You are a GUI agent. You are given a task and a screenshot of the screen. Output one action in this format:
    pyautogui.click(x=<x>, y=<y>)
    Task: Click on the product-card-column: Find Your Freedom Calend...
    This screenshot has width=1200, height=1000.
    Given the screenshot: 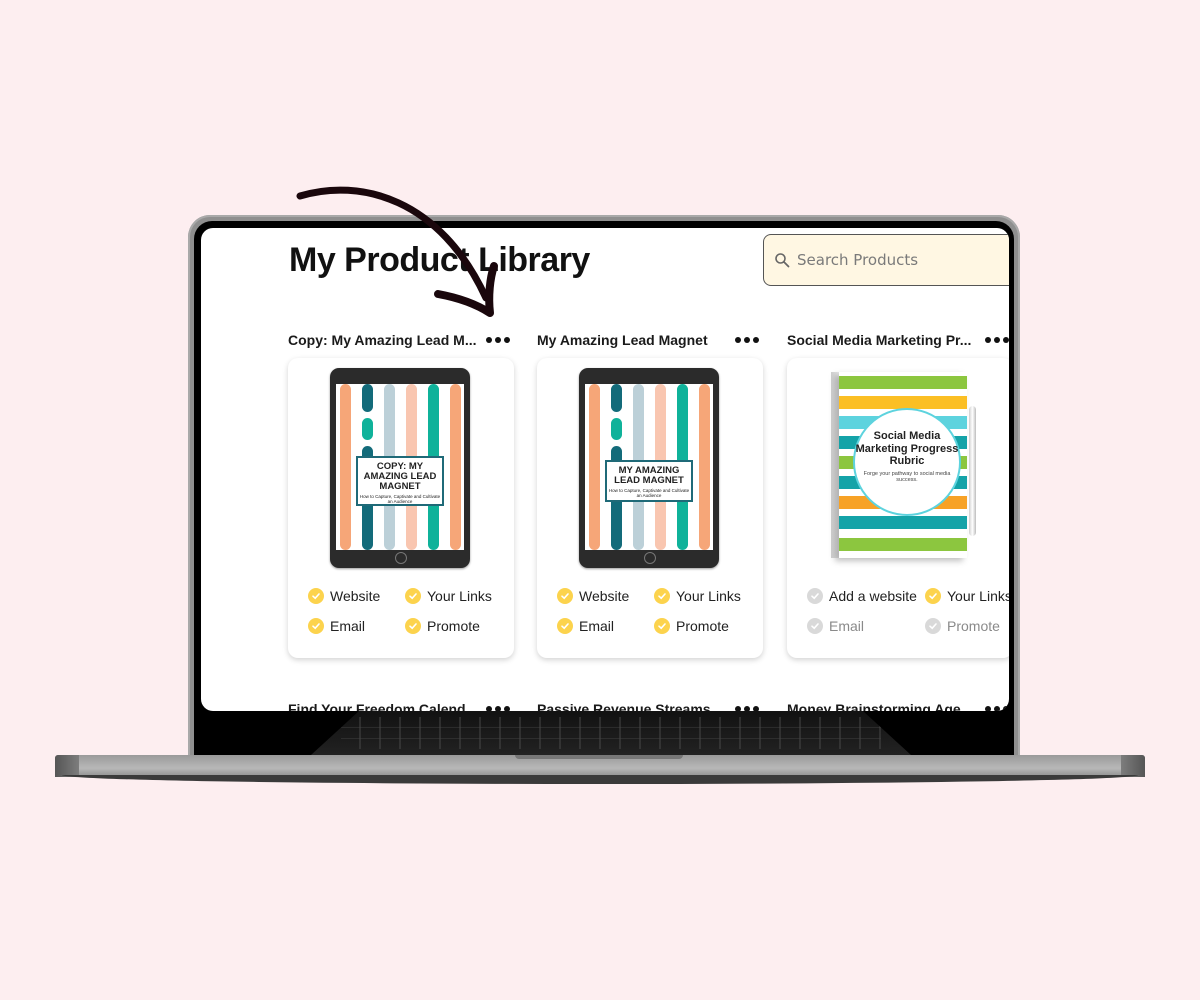 What is the action you would take?
    pyautogui.click(x=401, y=705)
    